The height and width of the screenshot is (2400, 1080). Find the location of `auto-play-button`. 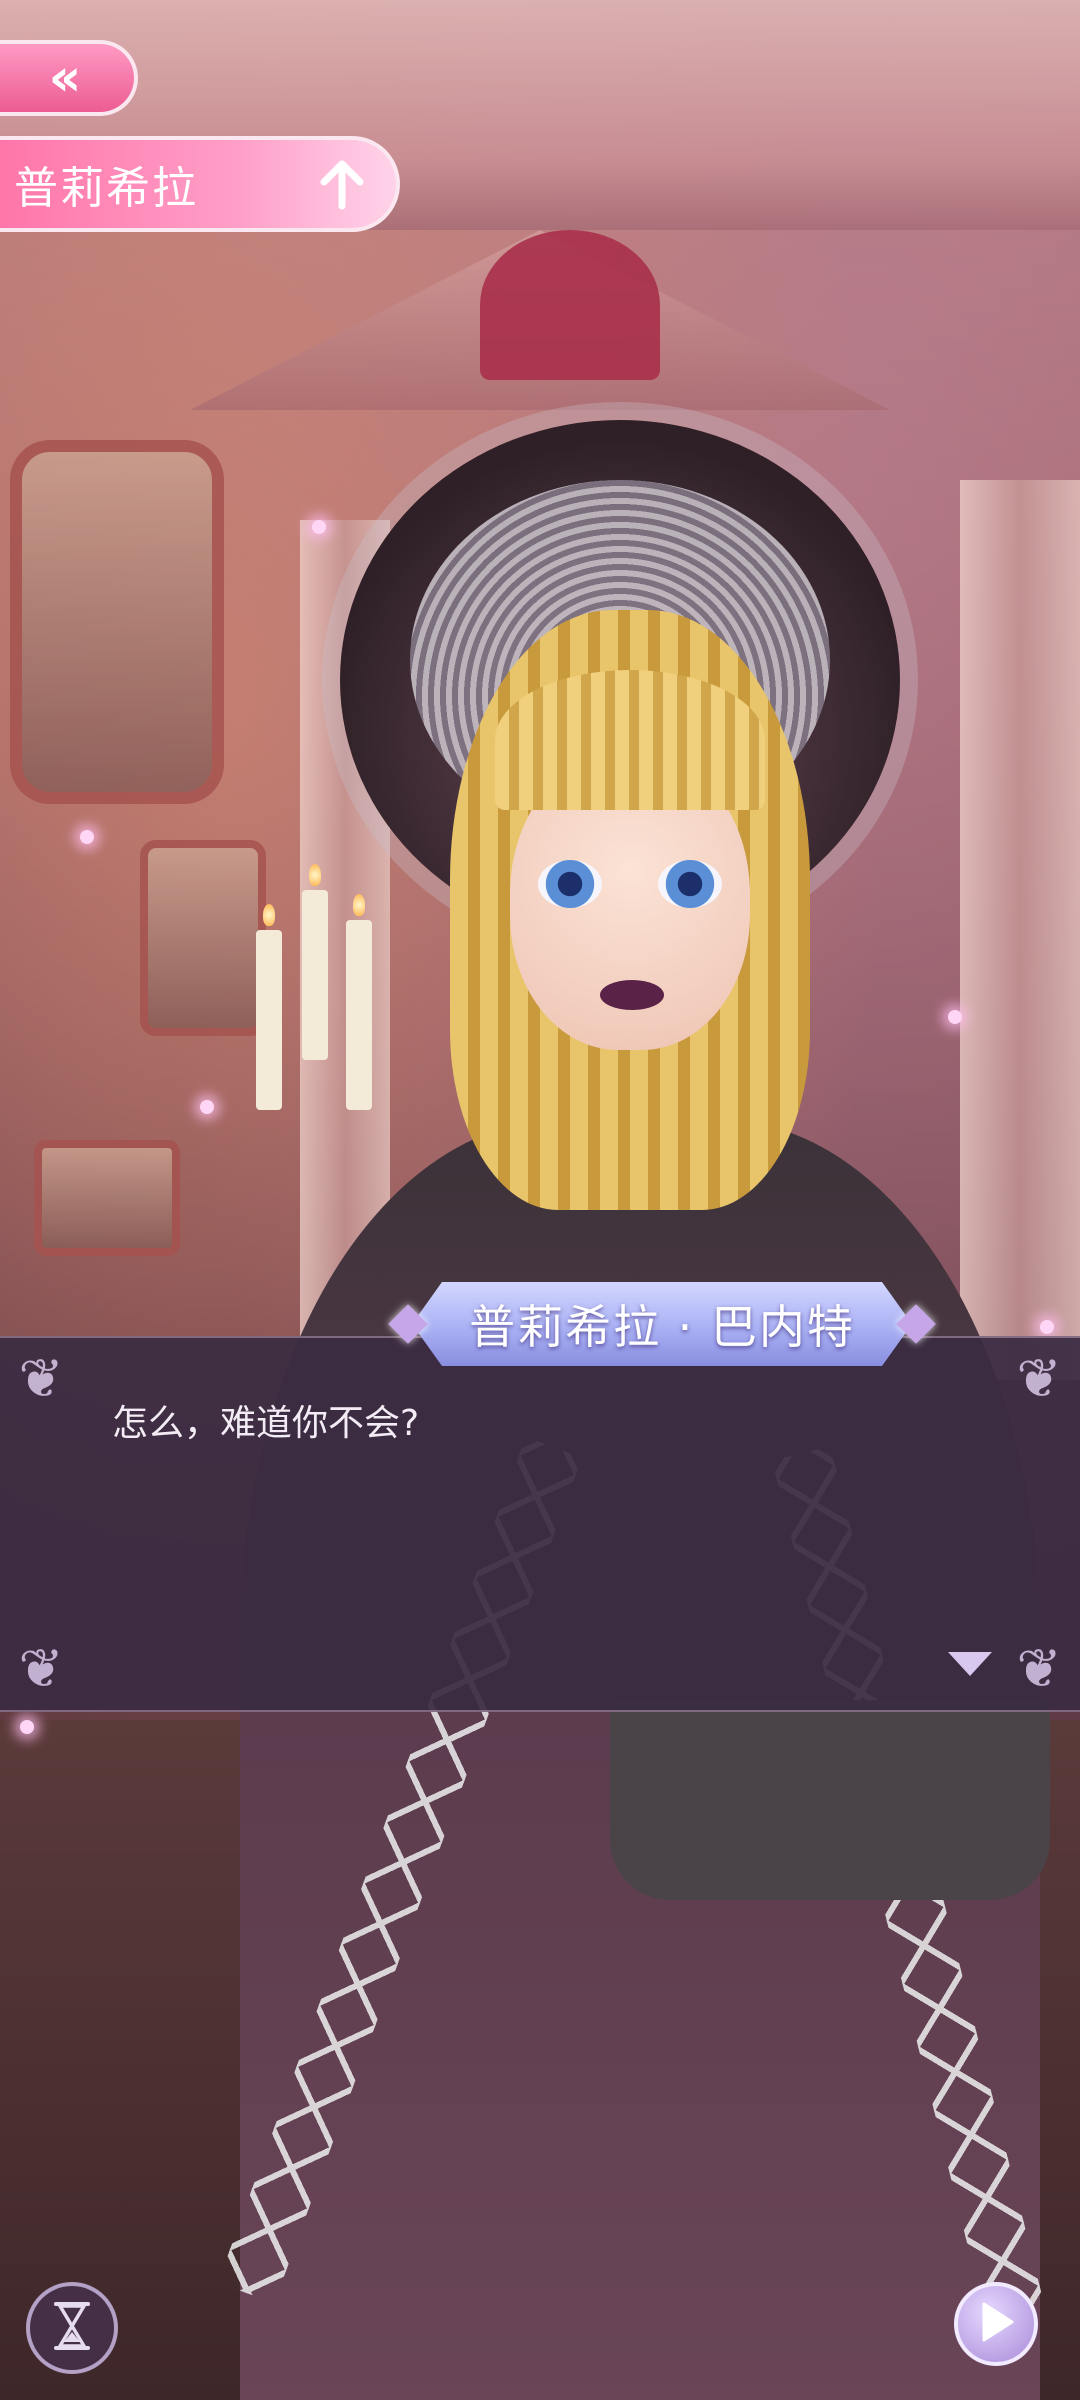

auto-play-button is located at coordinates (72, 2328).